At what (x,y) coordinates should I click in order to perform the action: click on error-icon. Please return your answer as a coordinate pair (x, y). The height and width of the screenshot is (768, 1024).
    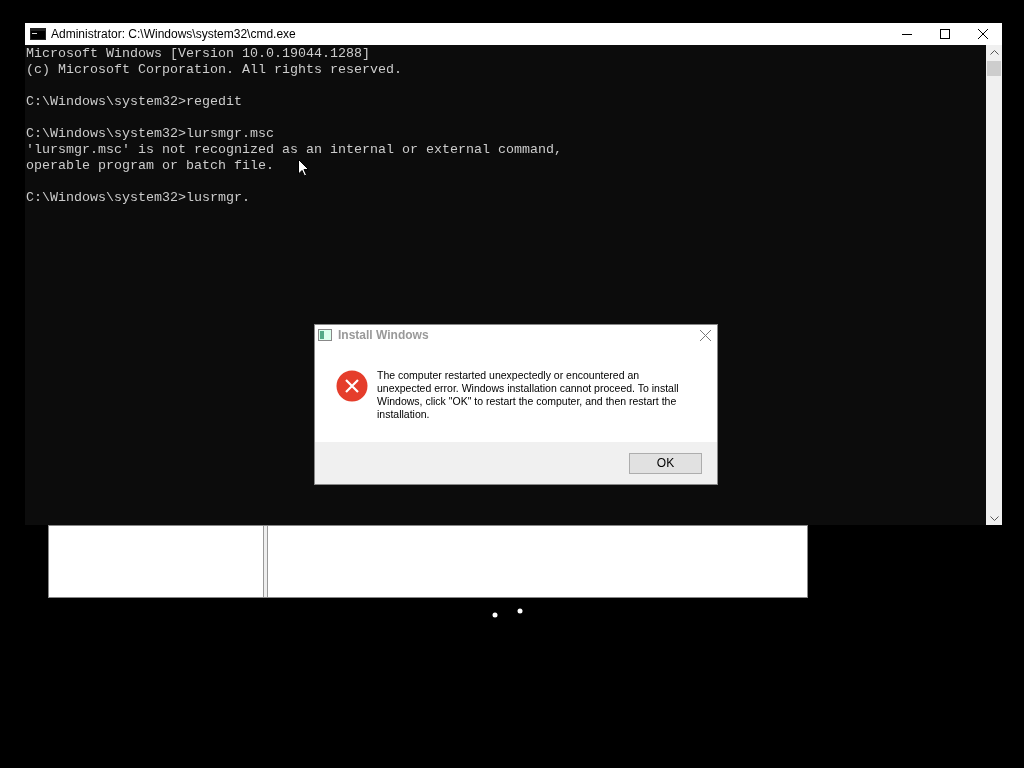
    Looking at the image, I should click on (352, 386).